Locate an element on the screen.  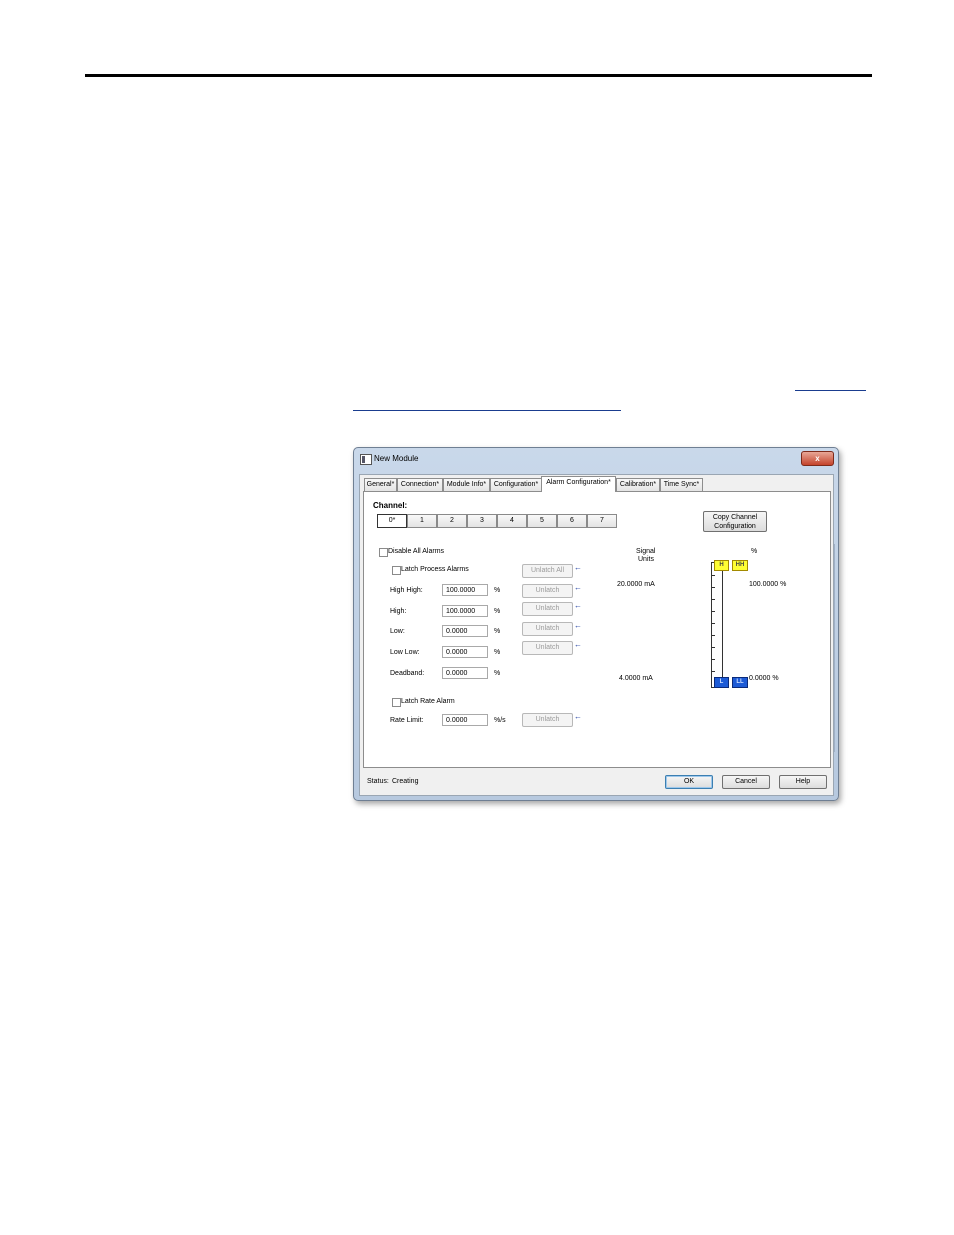
status-label: Status: is located at coordinates (378, 781).